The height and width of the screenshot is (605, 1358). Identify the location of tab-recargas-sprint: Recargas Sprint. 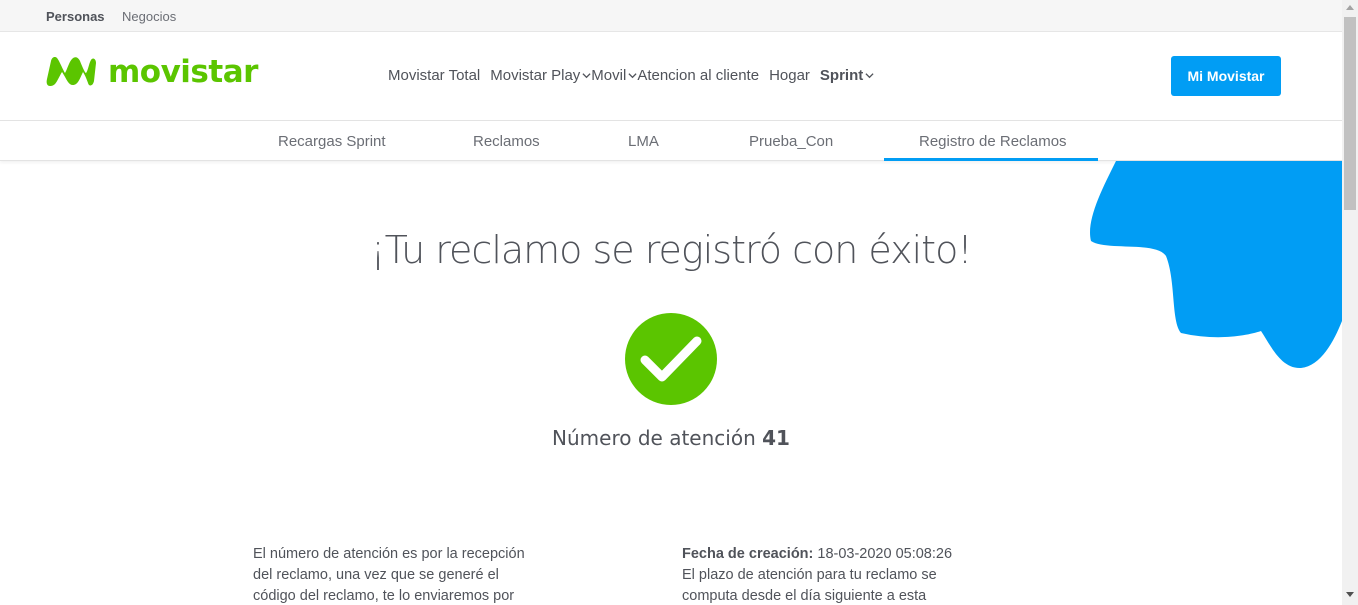
(332, 141).